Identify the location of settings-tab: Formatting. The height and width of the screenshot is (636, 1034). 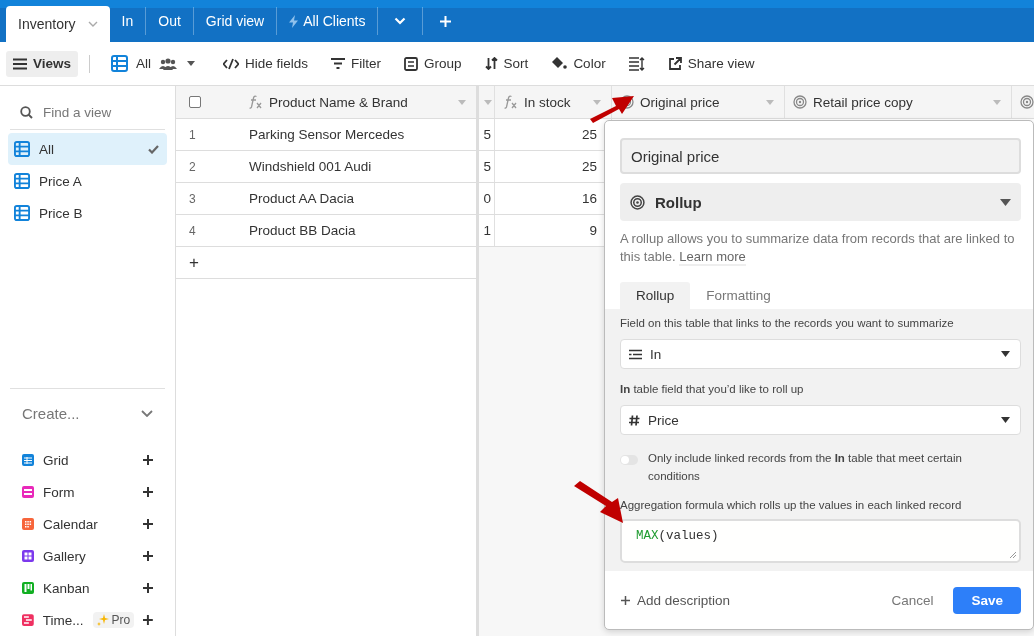
(738, 295).